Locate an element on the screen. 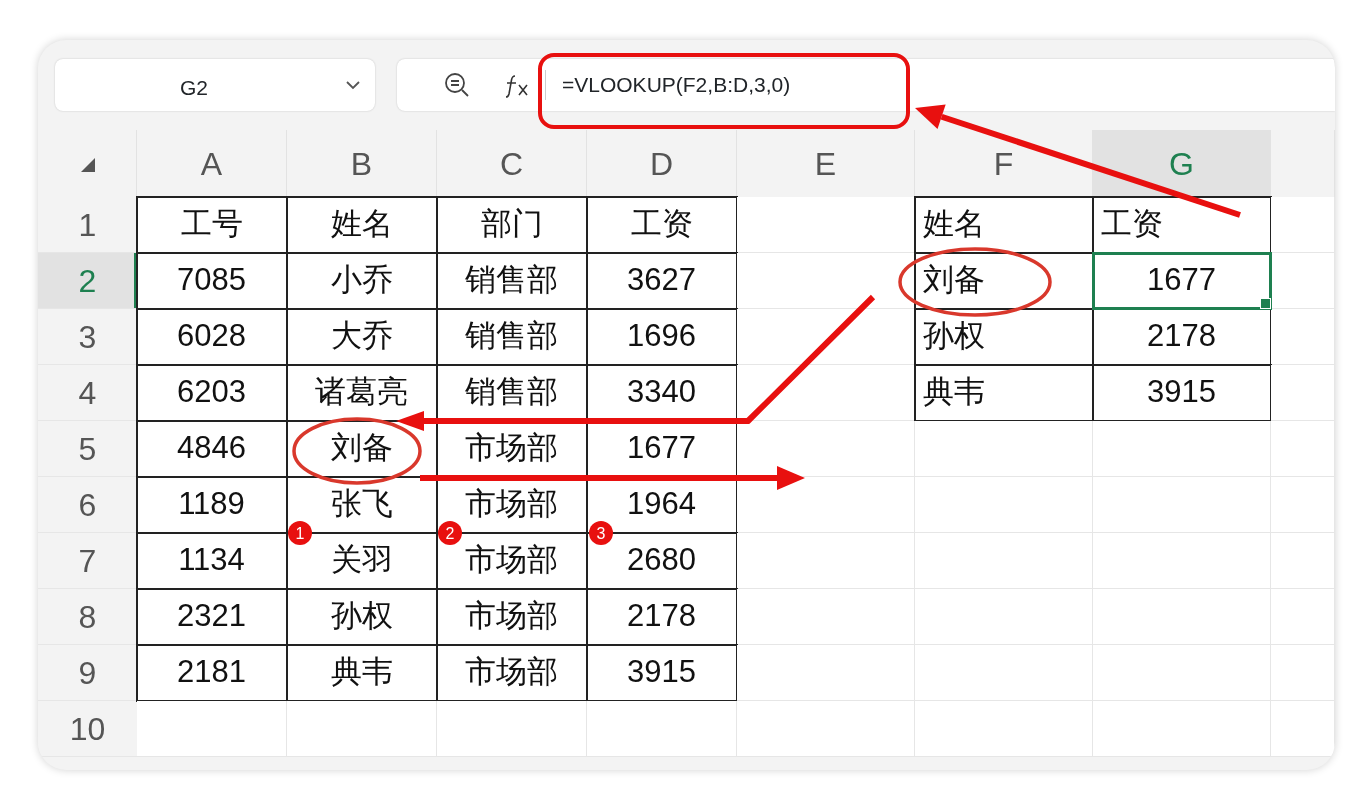 The width and height of the screenshot is (1370, 804). row-header: 1 is located at coordinates (87, 225).